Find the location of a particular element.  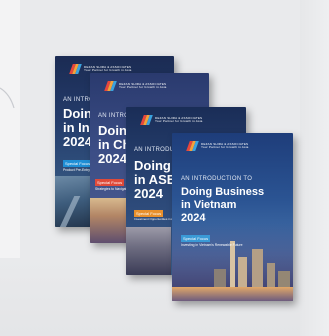

cover-title-line2: in Vietnam is located at coordinates (209, 205).